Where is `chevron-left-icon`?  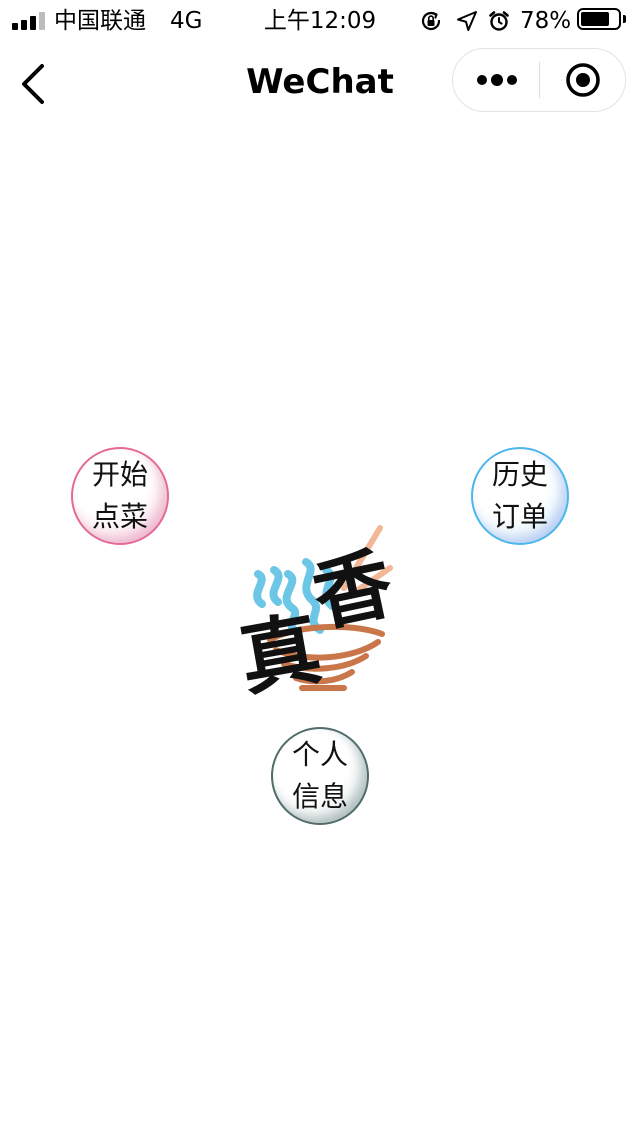 chevron-left-icon is located at coordinates (33, 84).